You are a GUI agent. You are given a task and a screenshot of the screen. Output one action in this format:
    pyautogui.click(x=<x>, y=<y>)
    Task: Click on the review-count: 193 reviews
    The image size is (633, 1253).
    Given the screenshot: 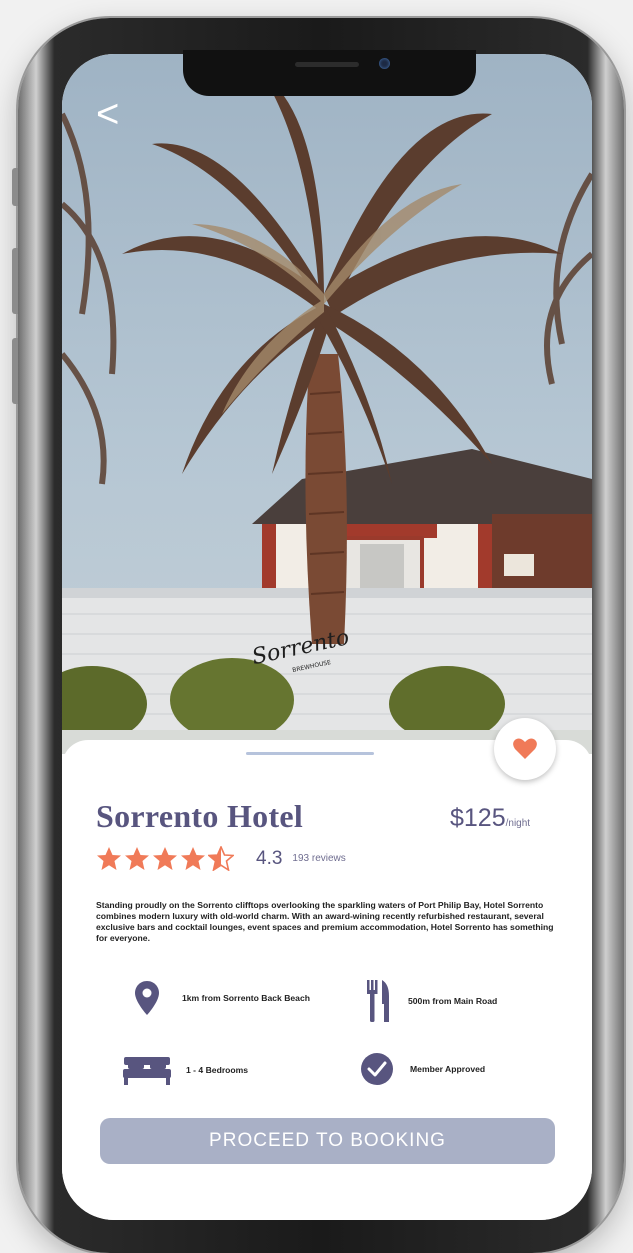 What is the action you would take?
    pyautogui.click(x=318, y=858)
    